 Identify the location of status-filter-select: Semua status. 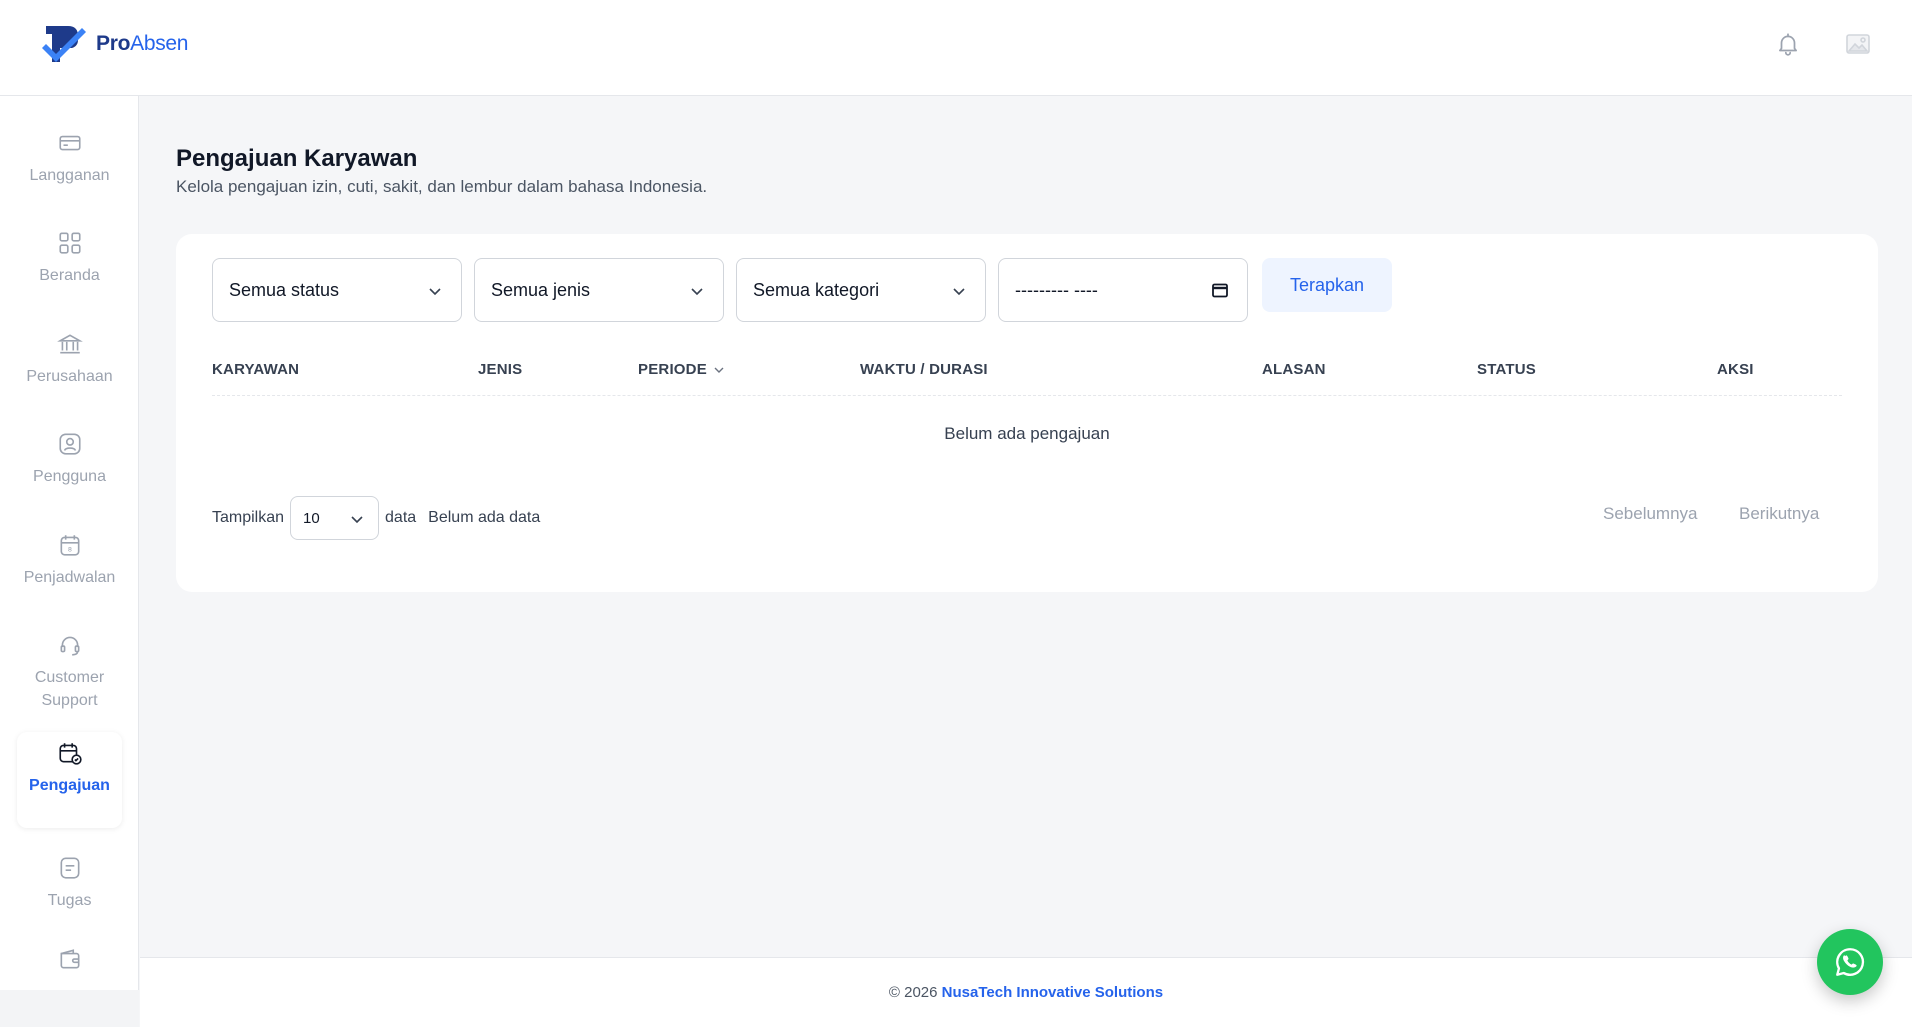
(337, 290).